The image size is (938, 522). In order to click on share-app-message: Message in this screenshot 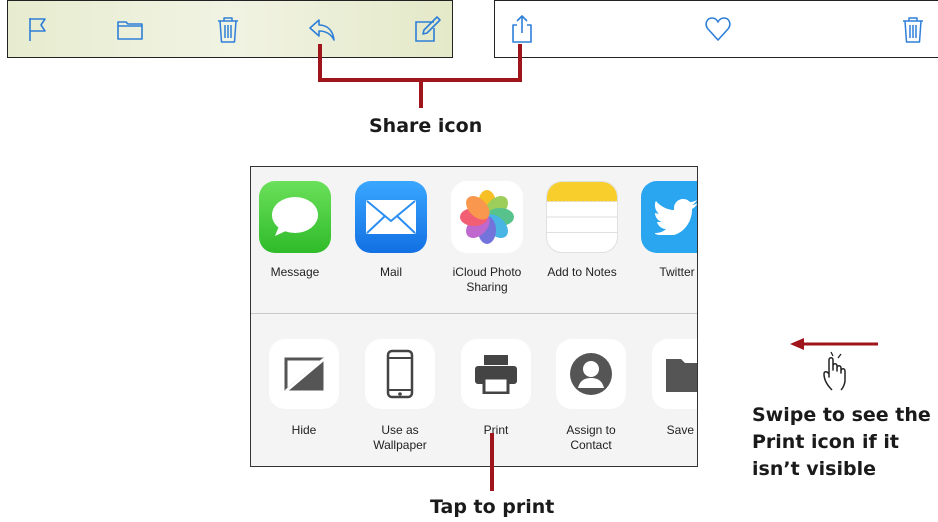, I will do `click(296, 230)`.